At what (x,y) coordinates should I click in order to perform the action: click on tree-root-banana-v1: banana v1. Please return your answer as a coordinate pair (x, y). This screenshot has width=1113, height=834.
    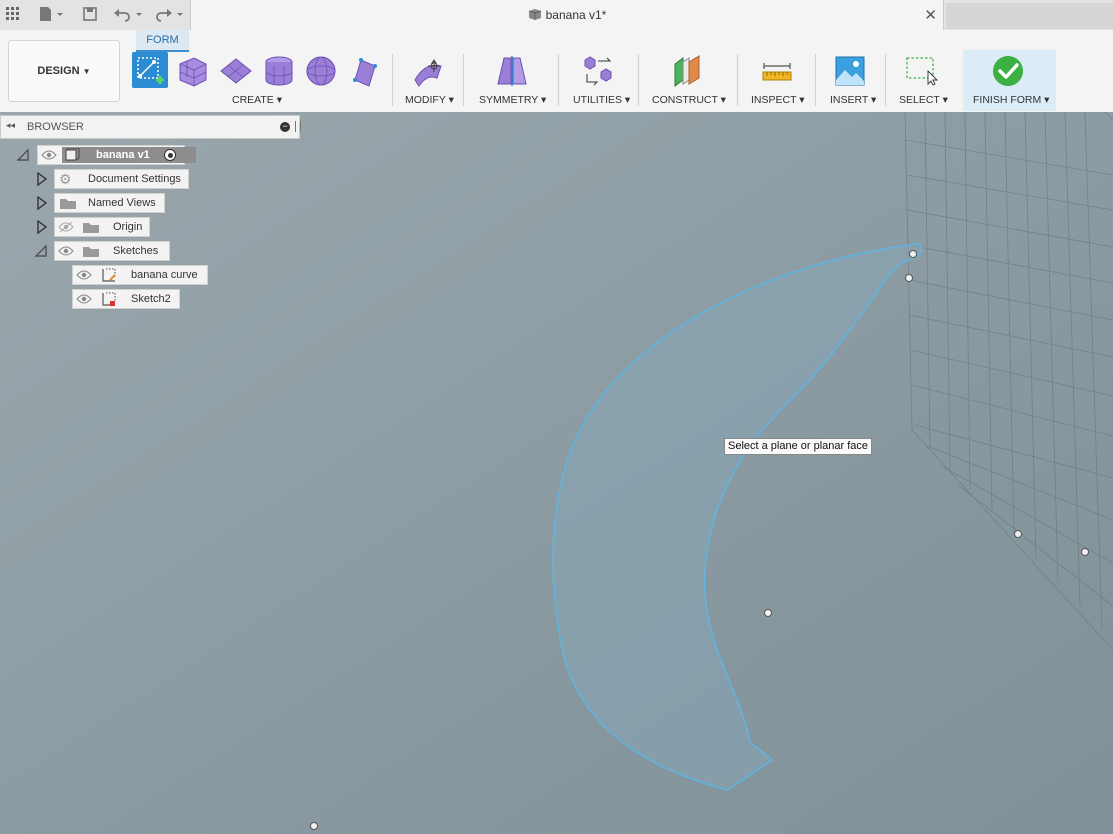
    Looking at the image, I should click on (116, 155).